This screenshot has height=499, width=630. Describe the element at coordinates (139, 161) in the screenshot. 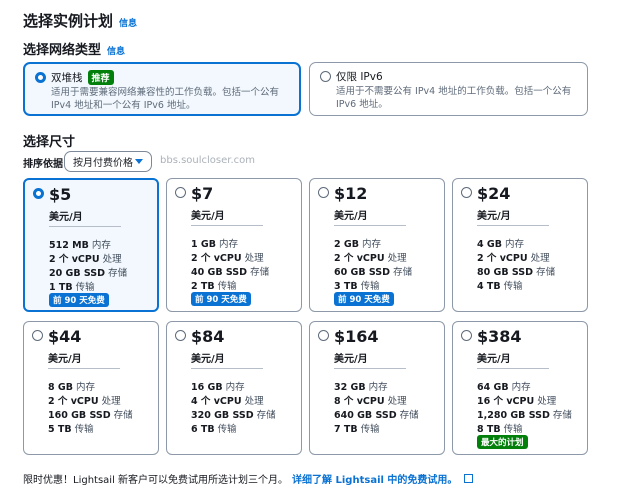

I see `caret-down-icon` at that location.